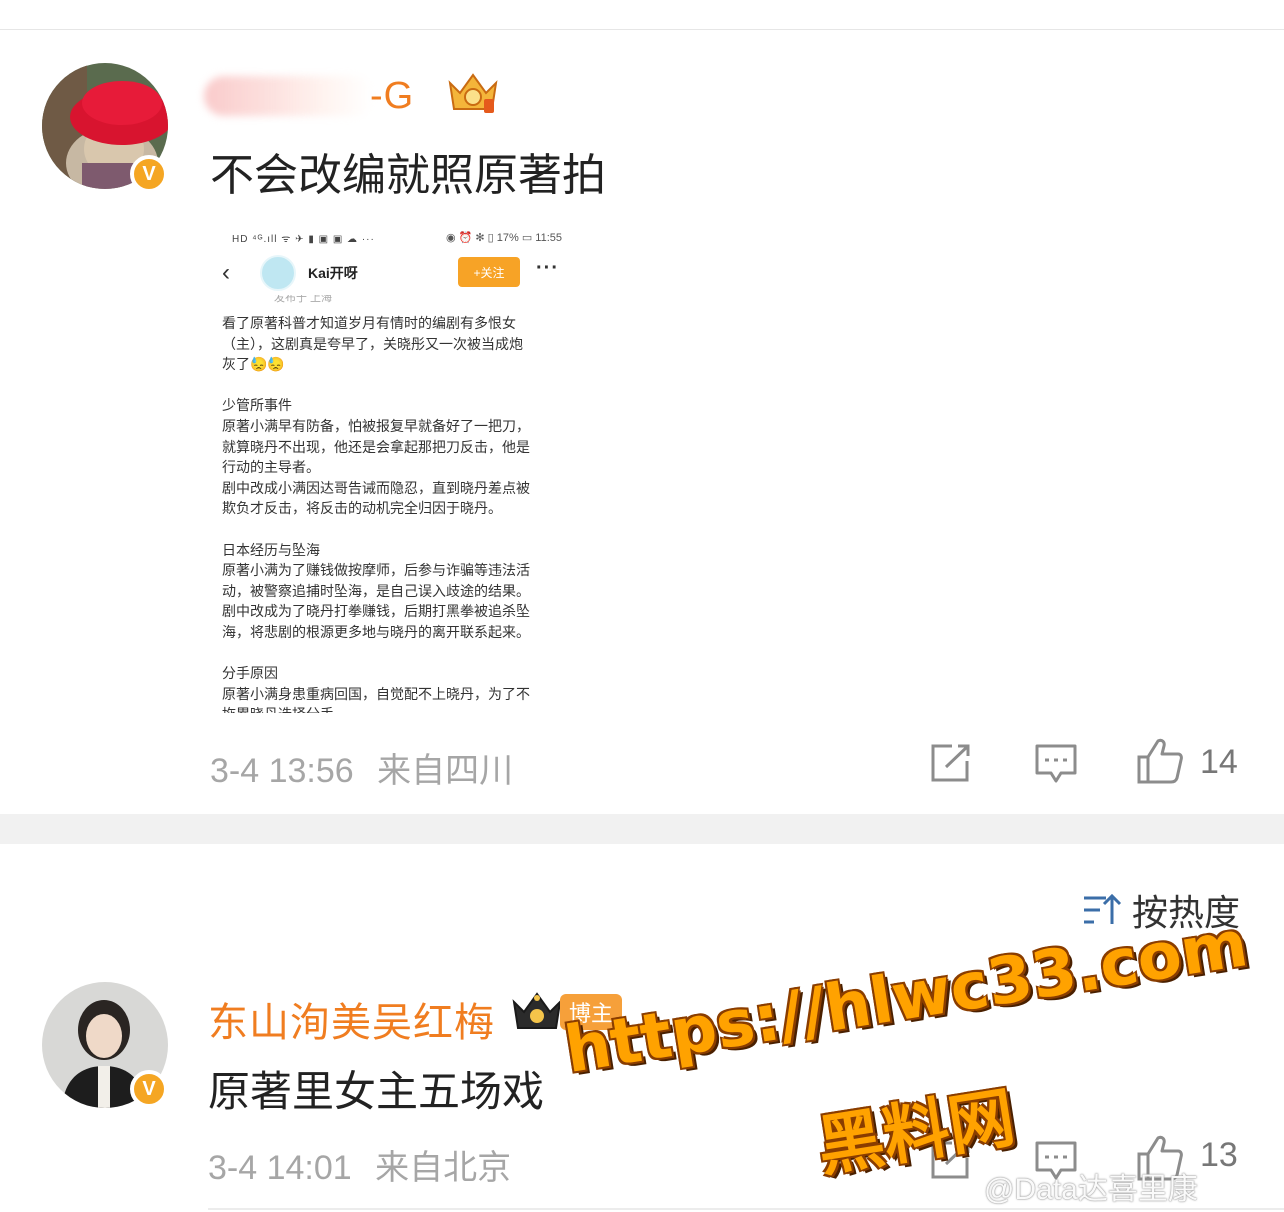  I want to click on like-icon, so click(1160, 761).